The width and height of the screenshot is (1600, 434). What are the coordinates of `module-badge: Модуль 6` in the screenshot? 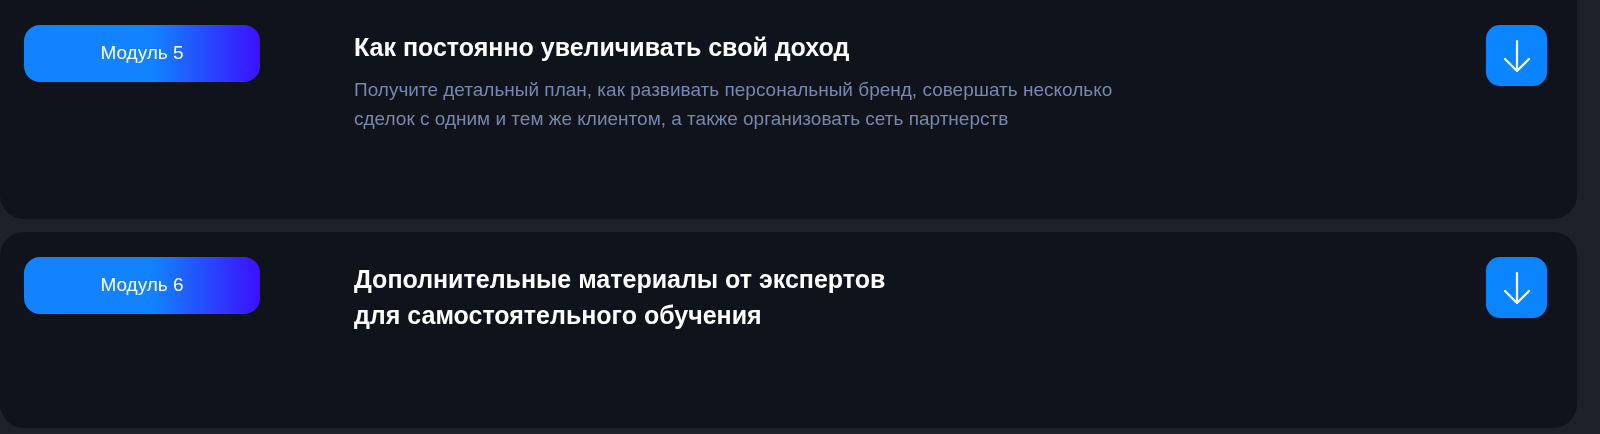 It's located at (142, 285).